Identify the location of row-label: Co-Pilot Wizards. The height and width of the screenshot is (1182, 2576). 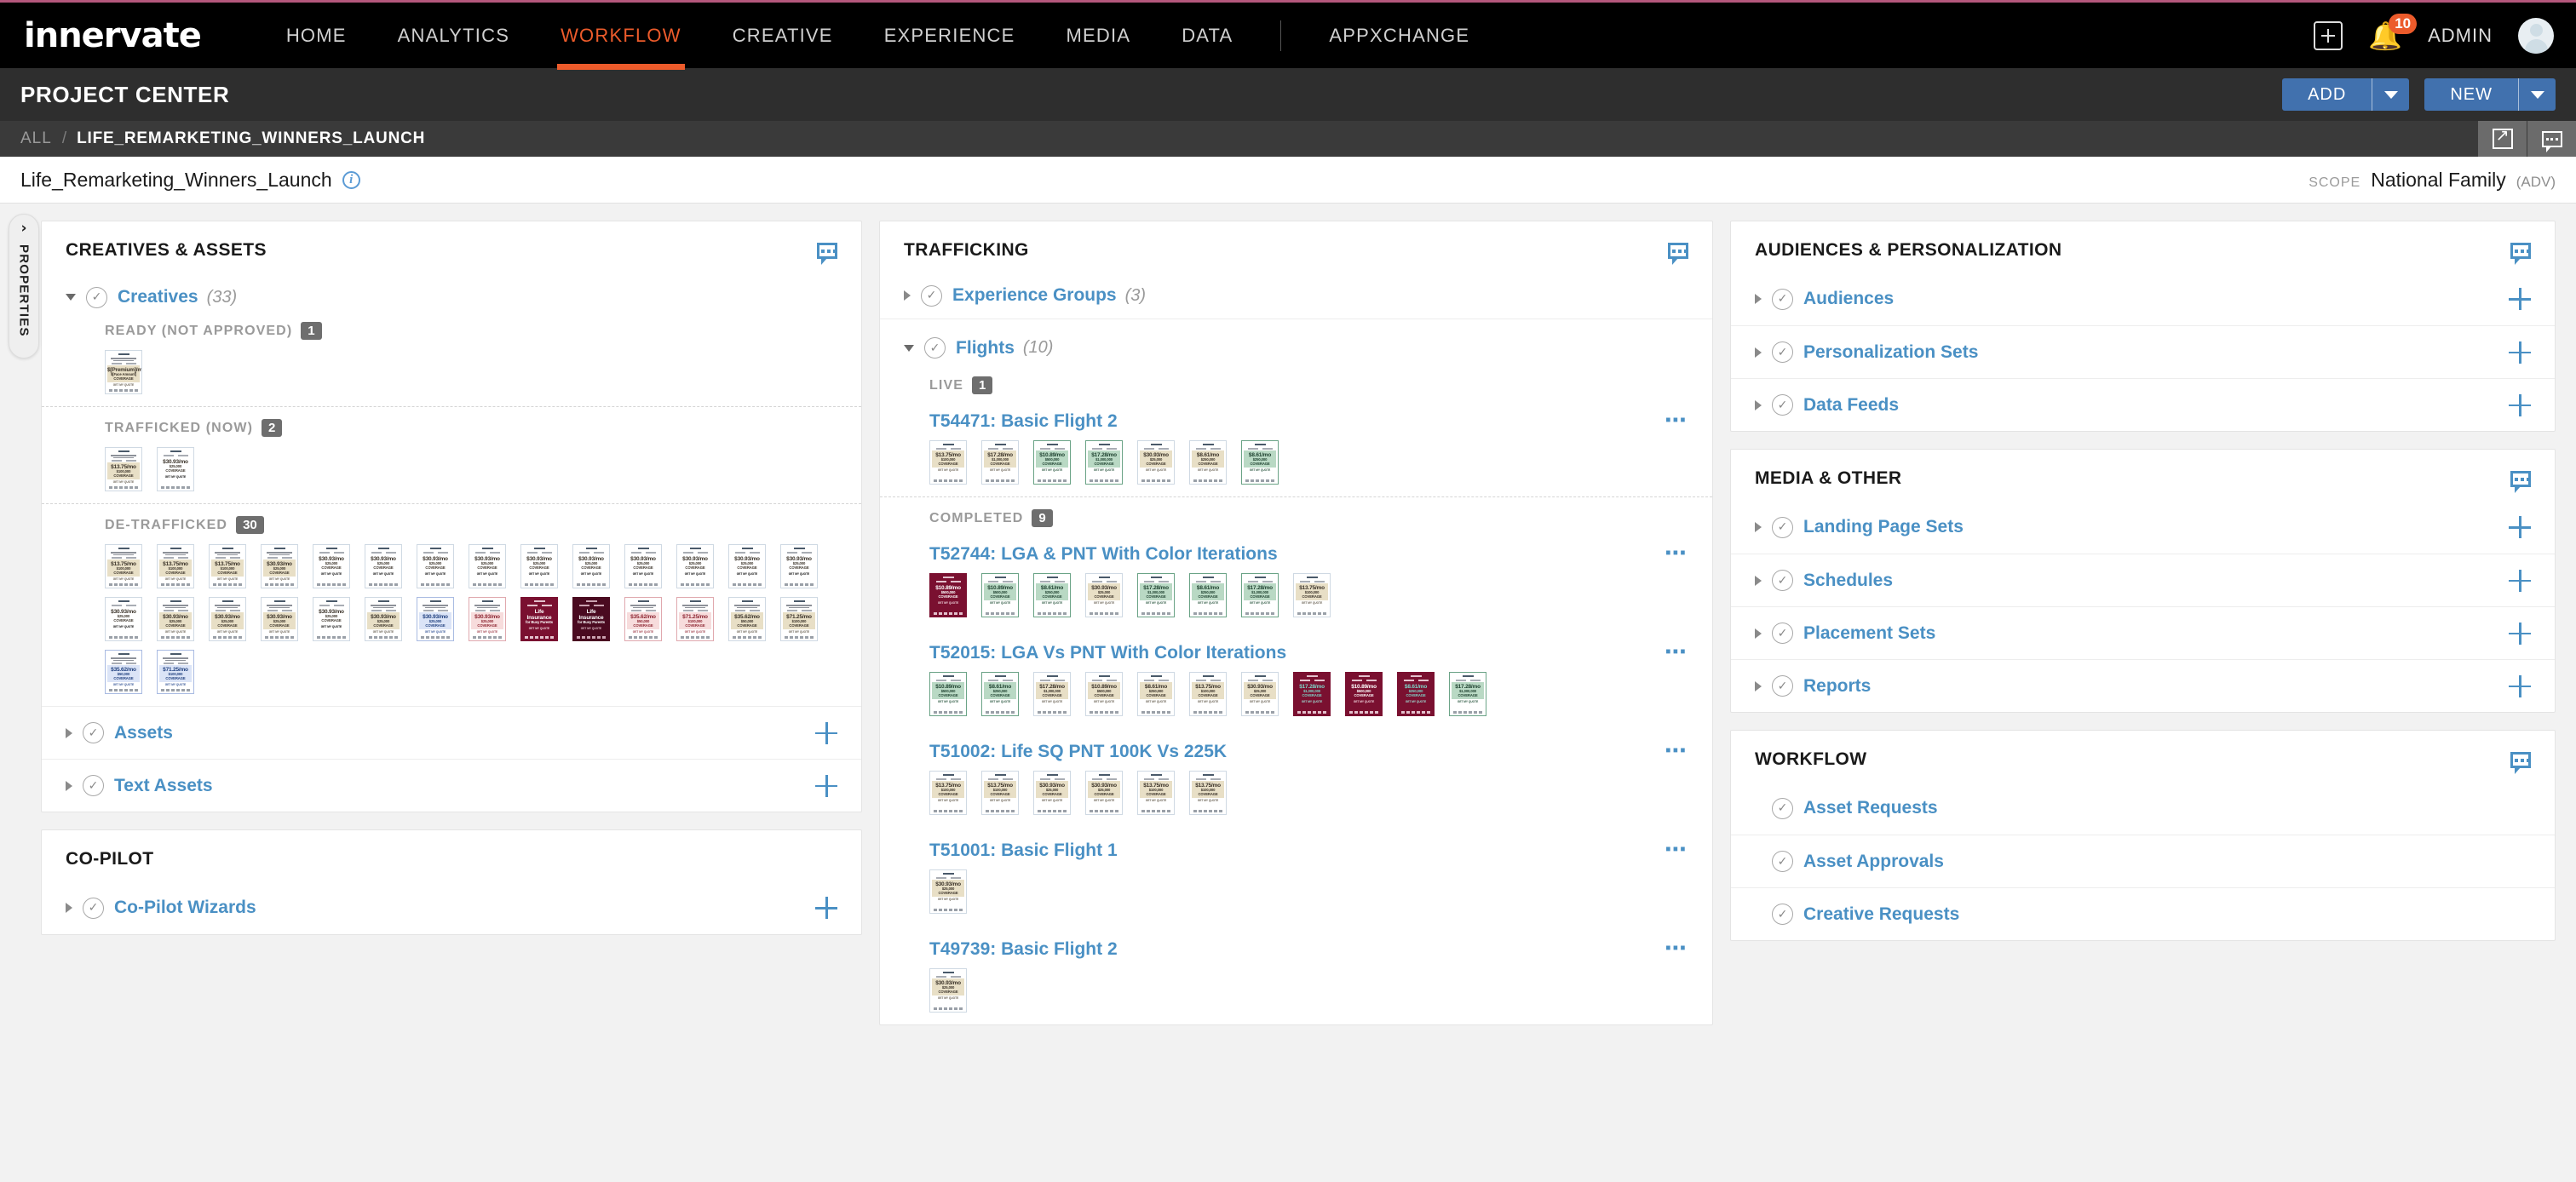
(185, 908).